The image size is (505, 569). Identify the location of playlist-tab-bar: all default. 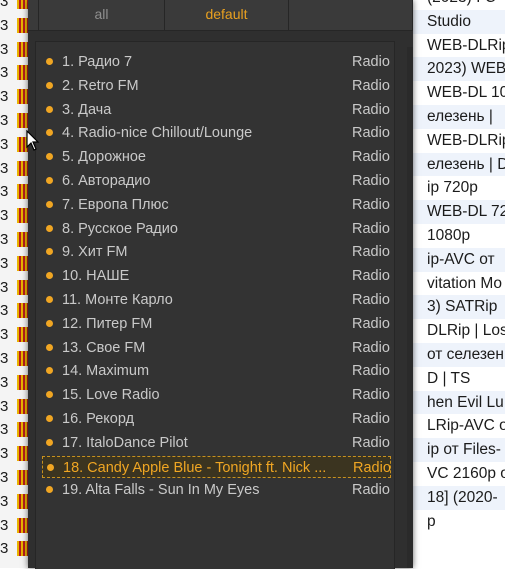
(220, 15).